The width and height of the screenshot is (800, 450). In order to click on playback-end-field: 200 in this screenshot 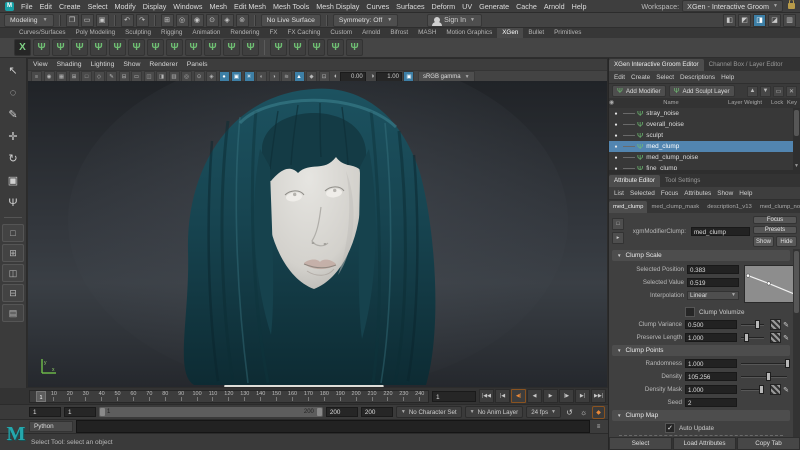, I will do `click(341, 412)`.